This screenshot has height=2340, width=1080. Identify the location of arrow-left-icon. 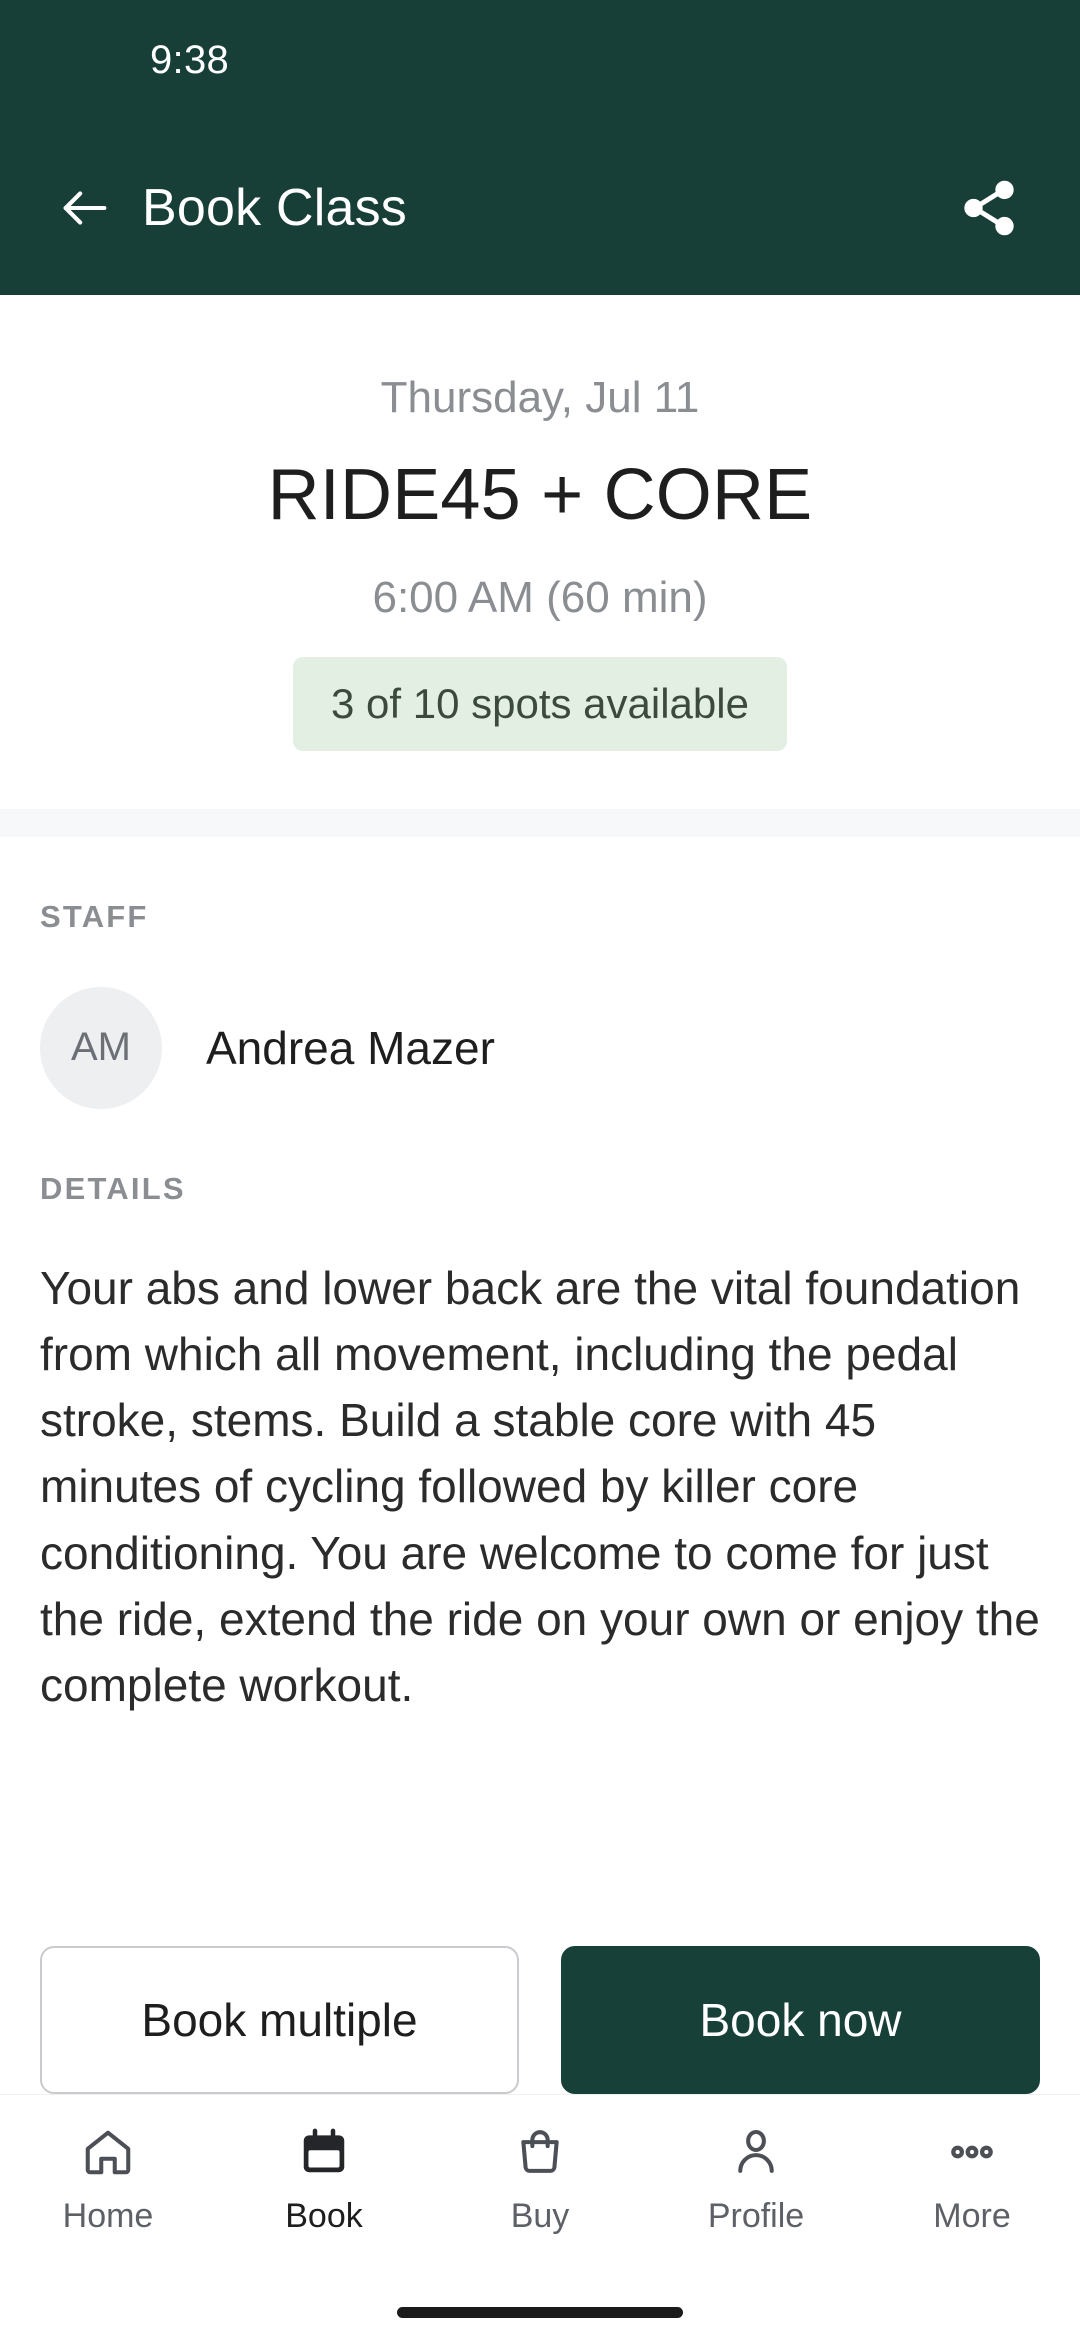
(85, 208).